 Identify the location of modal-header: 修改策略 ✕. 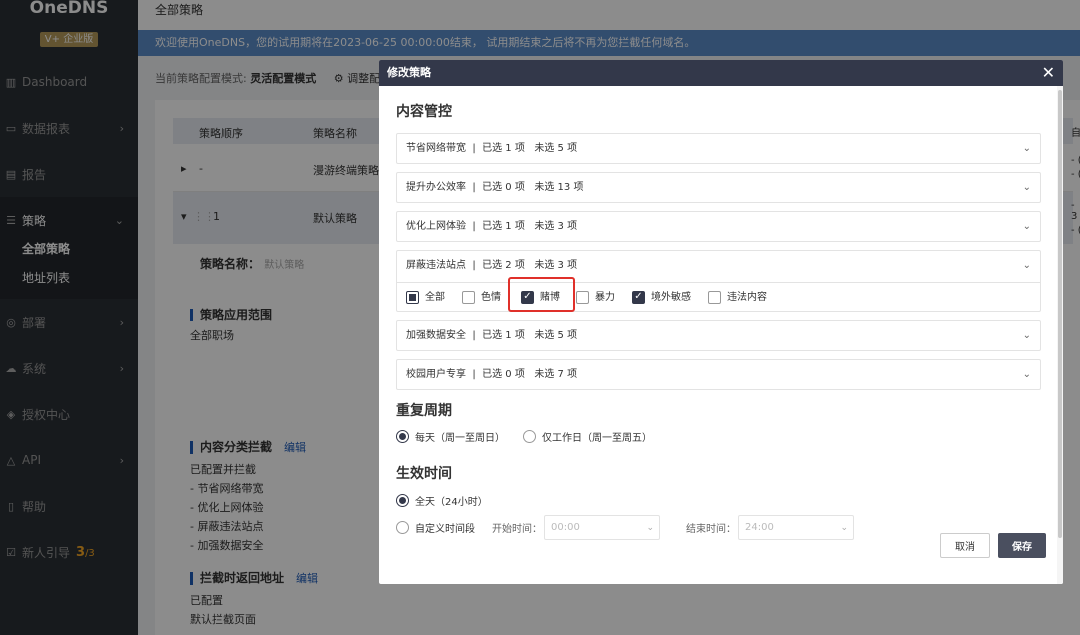
(721, 73).